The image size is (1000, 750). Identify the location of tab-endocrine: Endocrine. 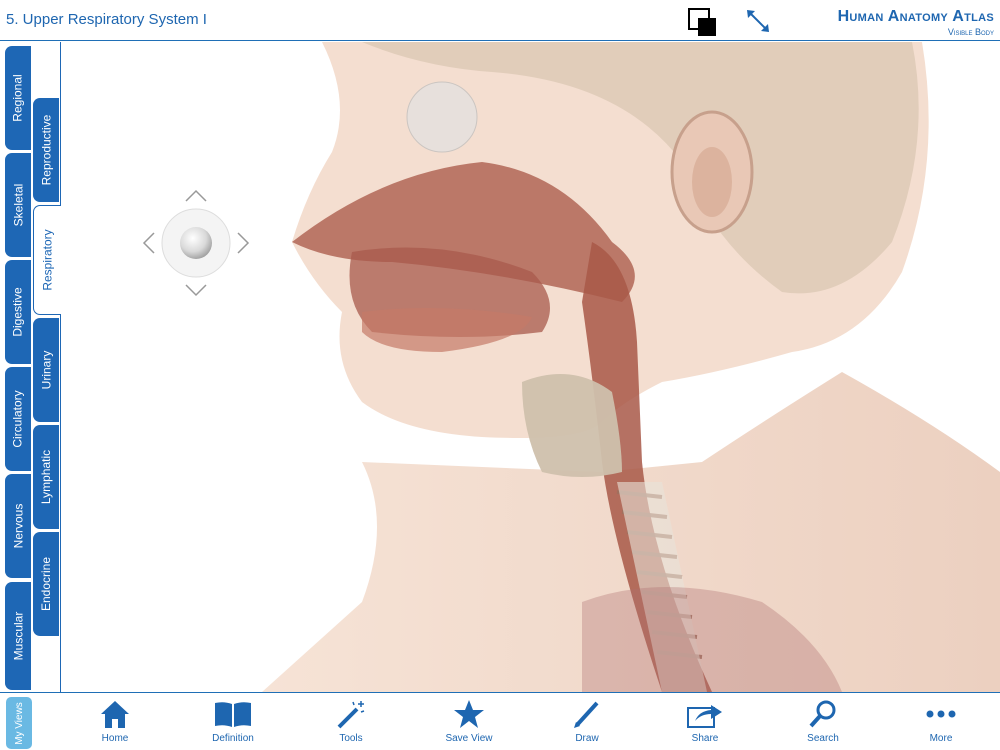
(46, 584).